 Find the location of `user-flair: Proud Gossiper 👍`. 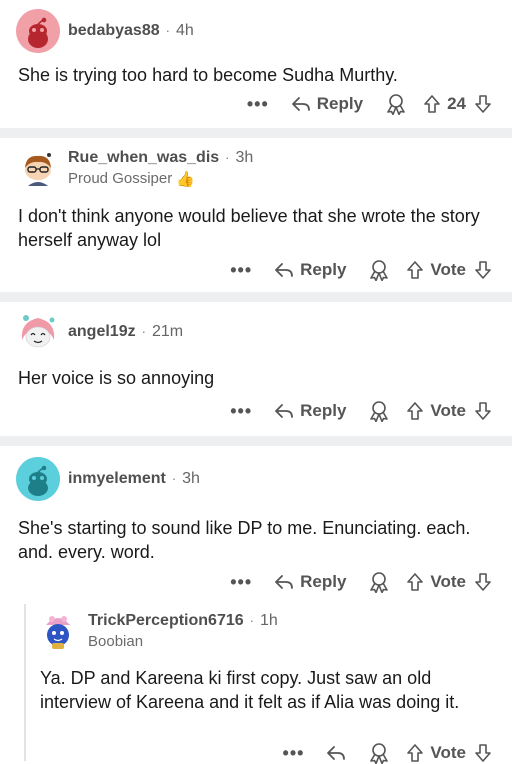

user-flair: Proud Gossiper 👍 is located at coordinates (160, 179).